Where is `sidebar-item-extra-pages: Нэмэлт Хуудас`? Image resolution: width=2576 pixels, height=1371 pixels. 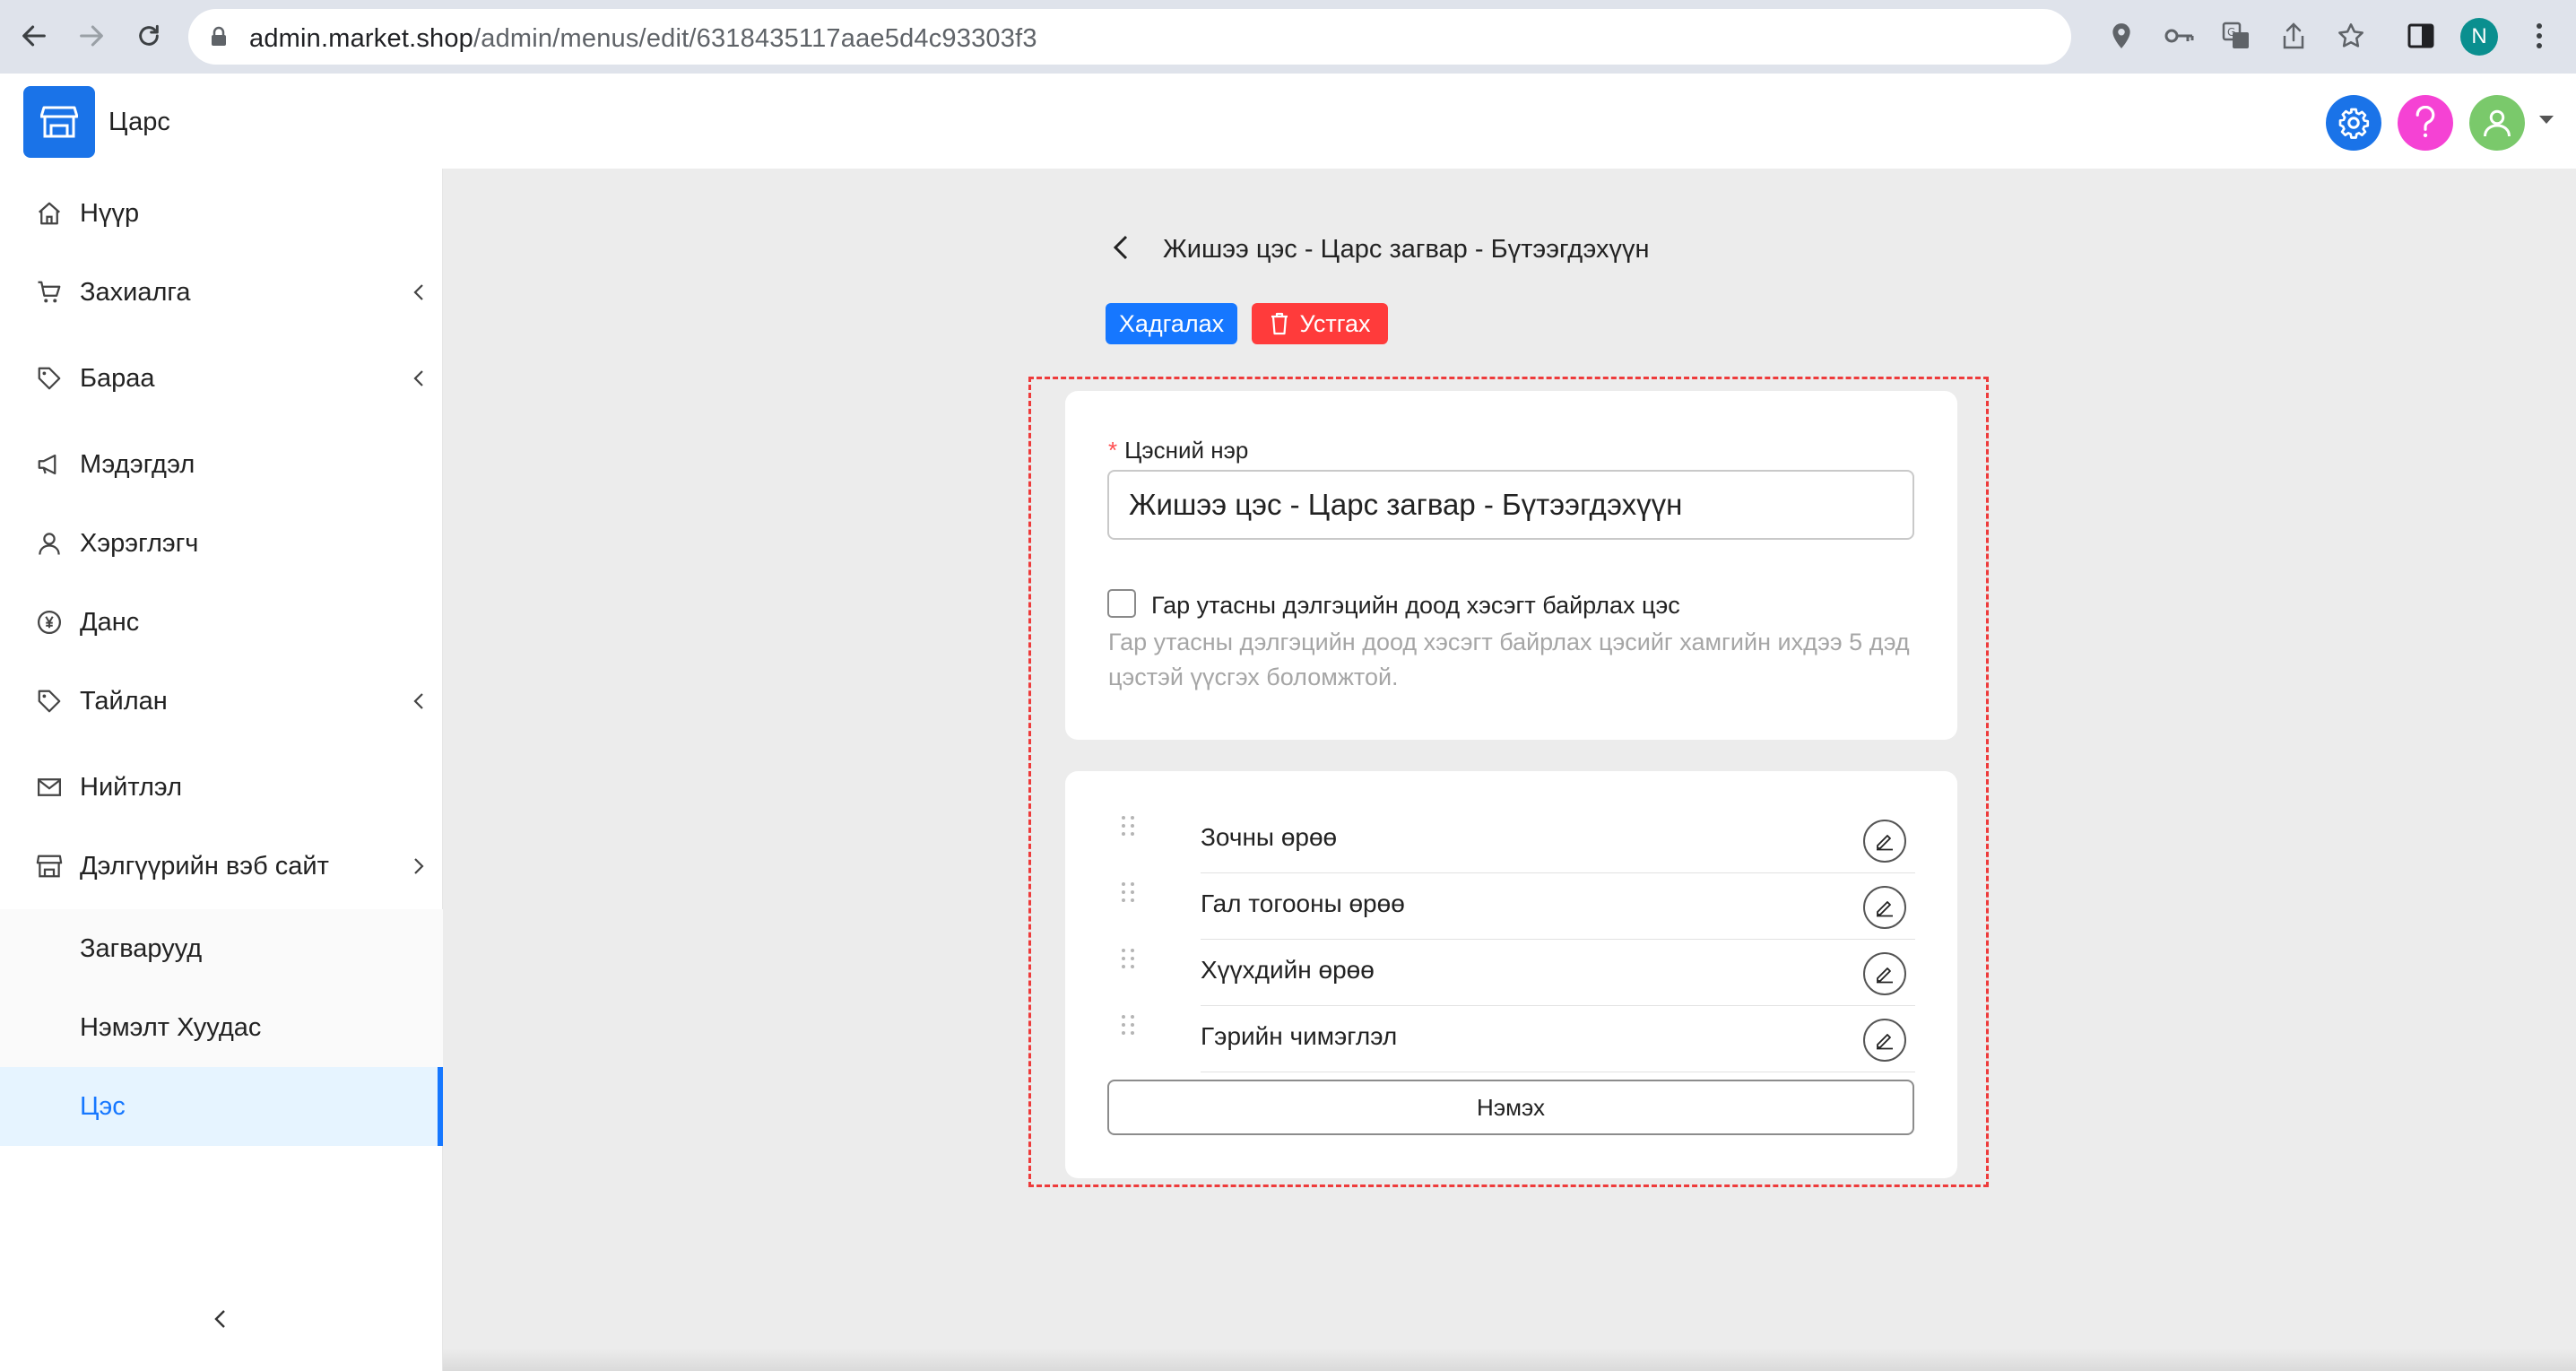 sidebar-item-extra-pages: Нэмэлт Хуудас is located at coordinates (221, 1027).